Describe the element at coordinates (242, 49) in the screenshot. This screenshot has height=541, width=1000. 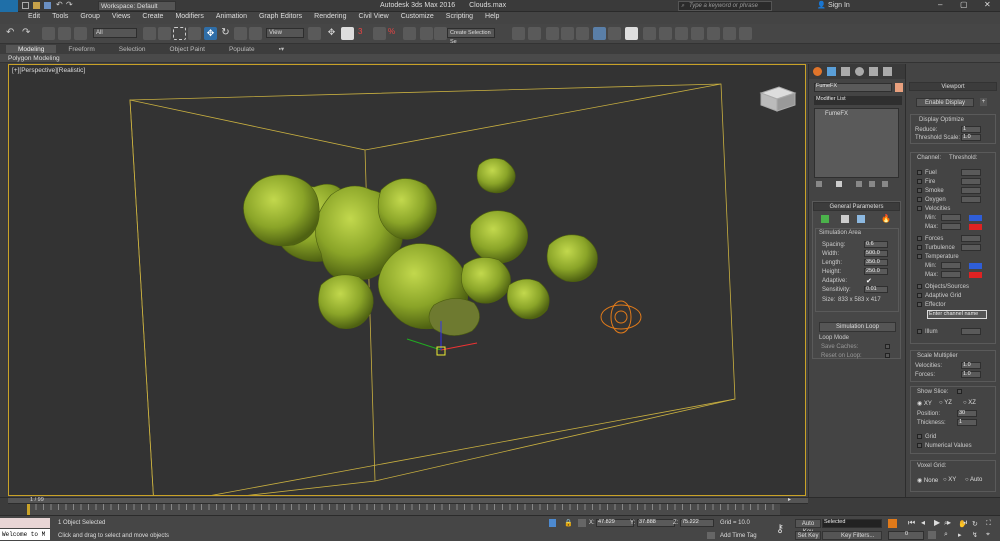
I see `tab-populate: Populate` at that location.